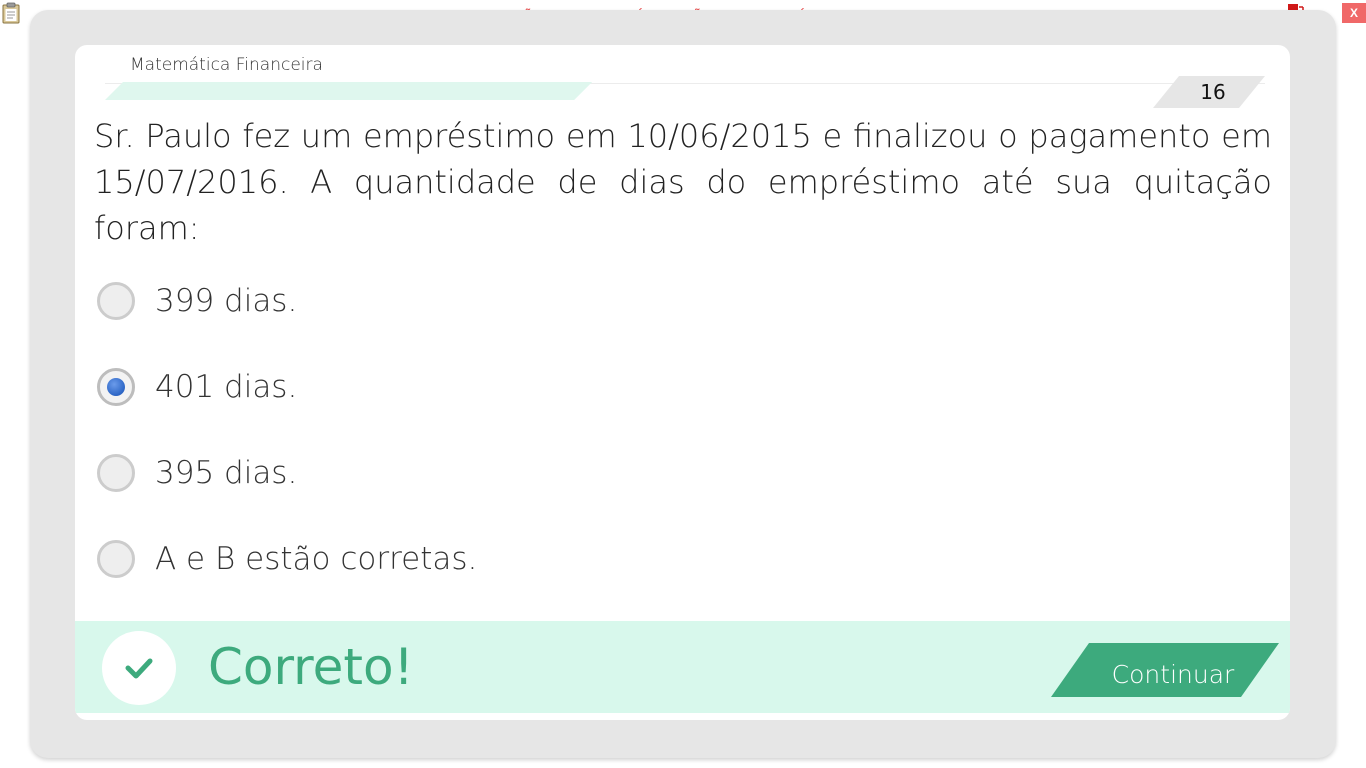 The image size is (1366, 768). Describe the element at coordinates (311, 667) in the screenshot. I see `feedback-message: Correto!` at that location.